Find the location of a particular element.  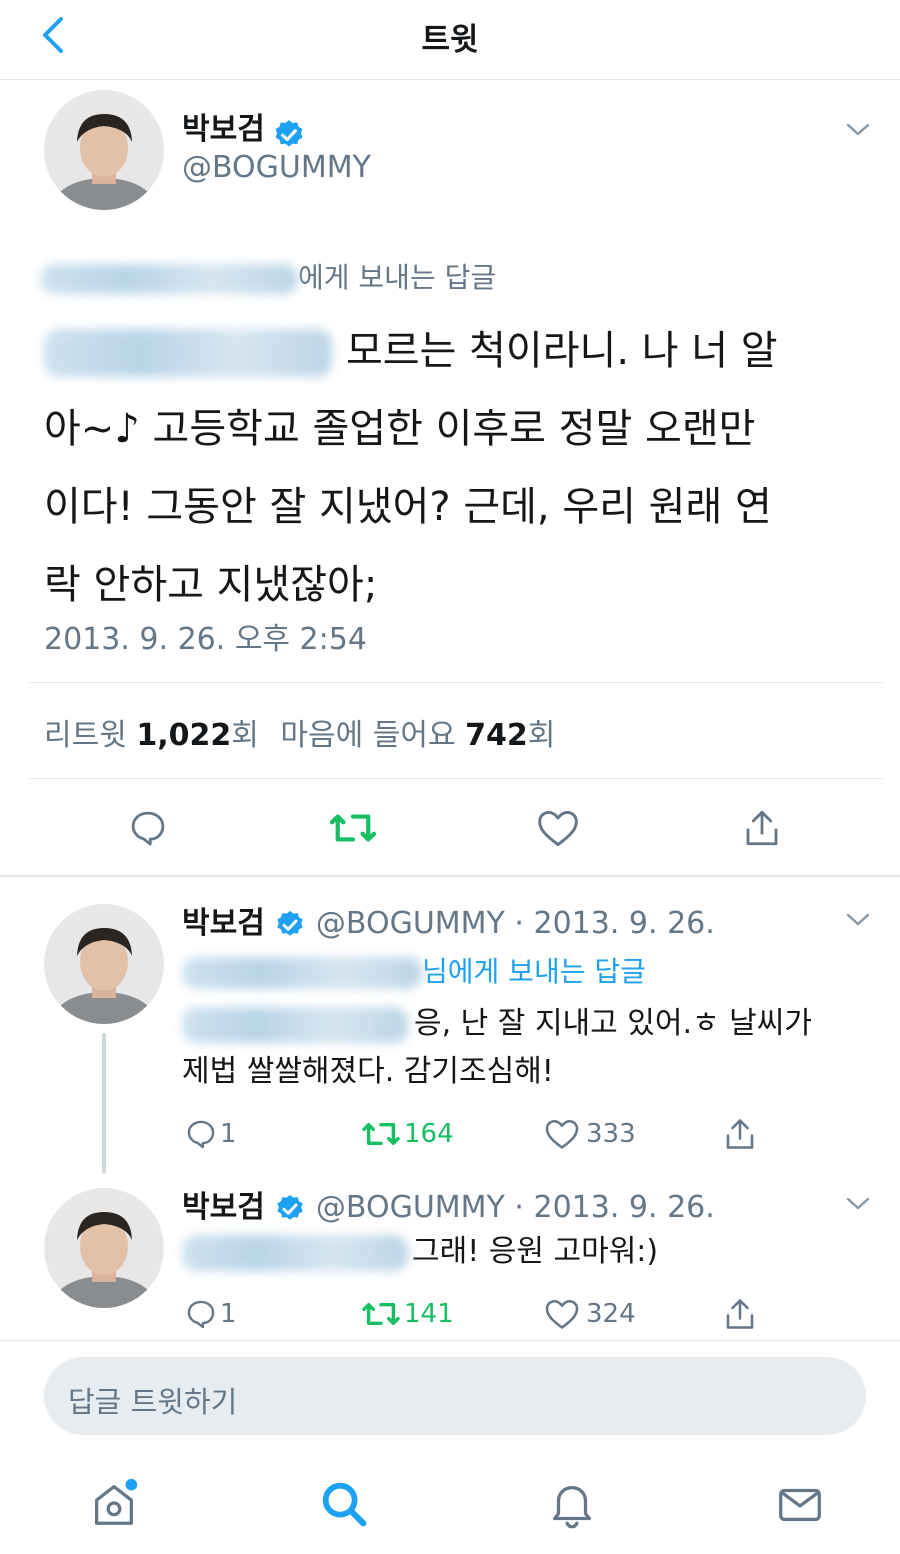

share-button is located at coordinates (762, 828).